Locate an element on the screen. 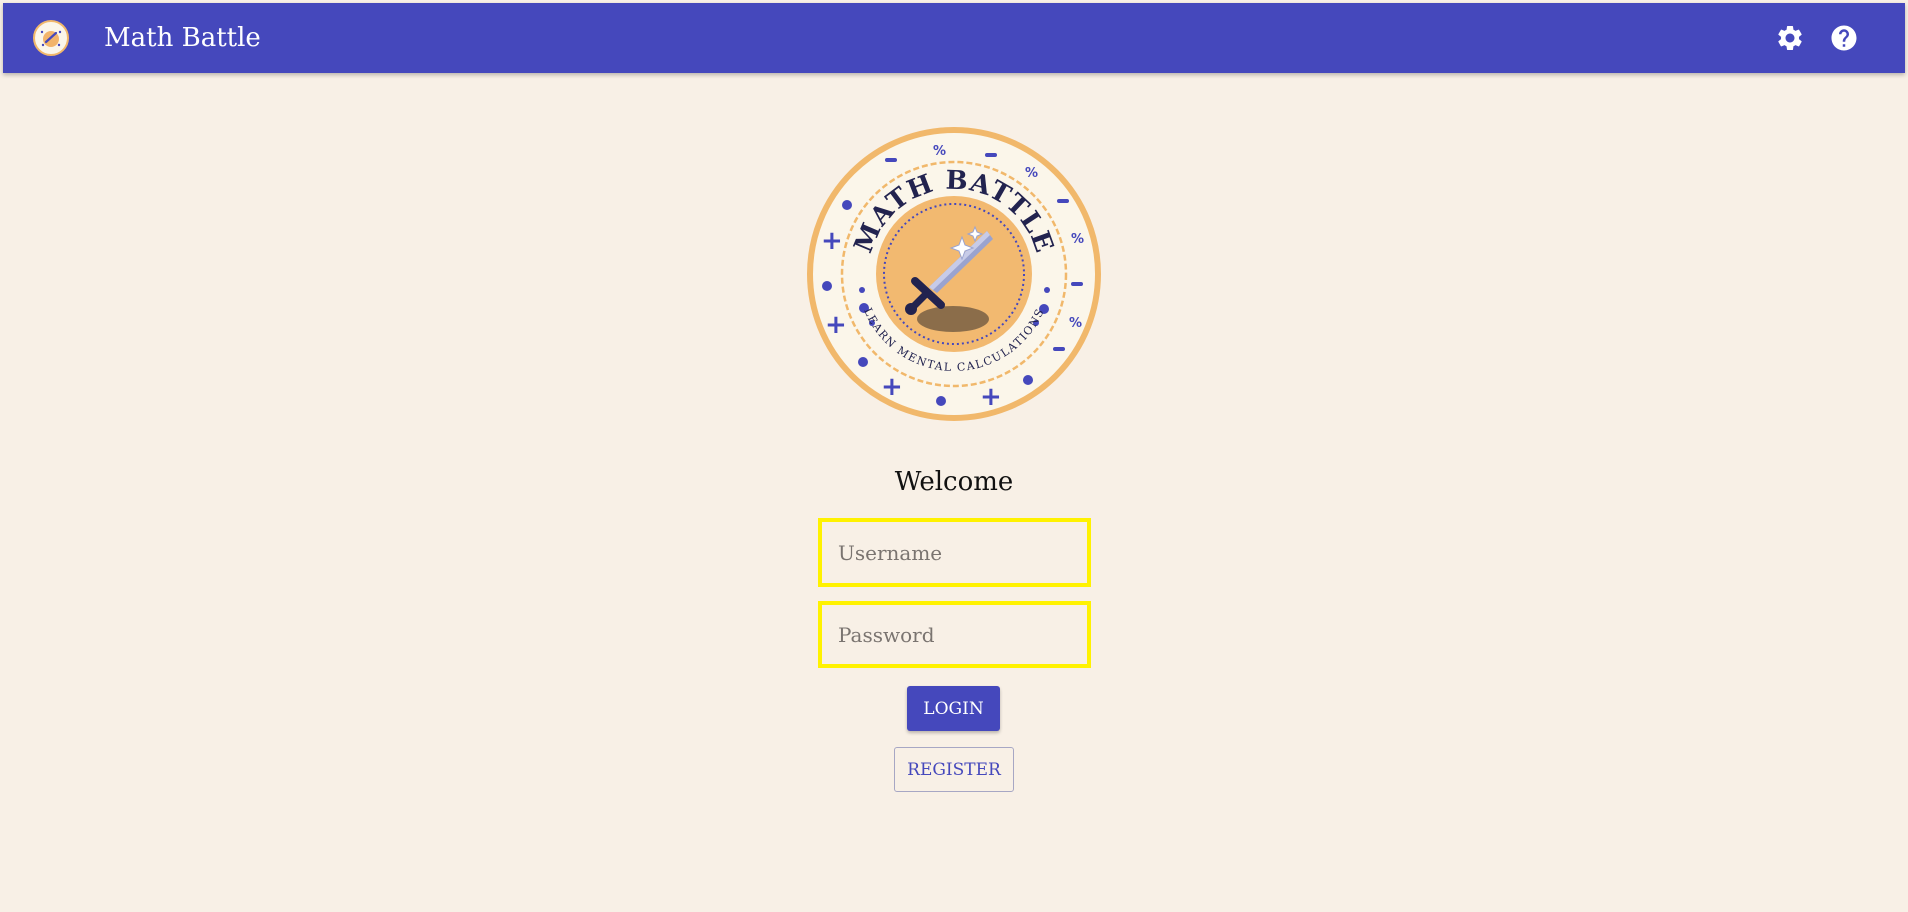 This screenshot has height=912, width=1908. question-mark-icon is located at coordinates (1844, 38).